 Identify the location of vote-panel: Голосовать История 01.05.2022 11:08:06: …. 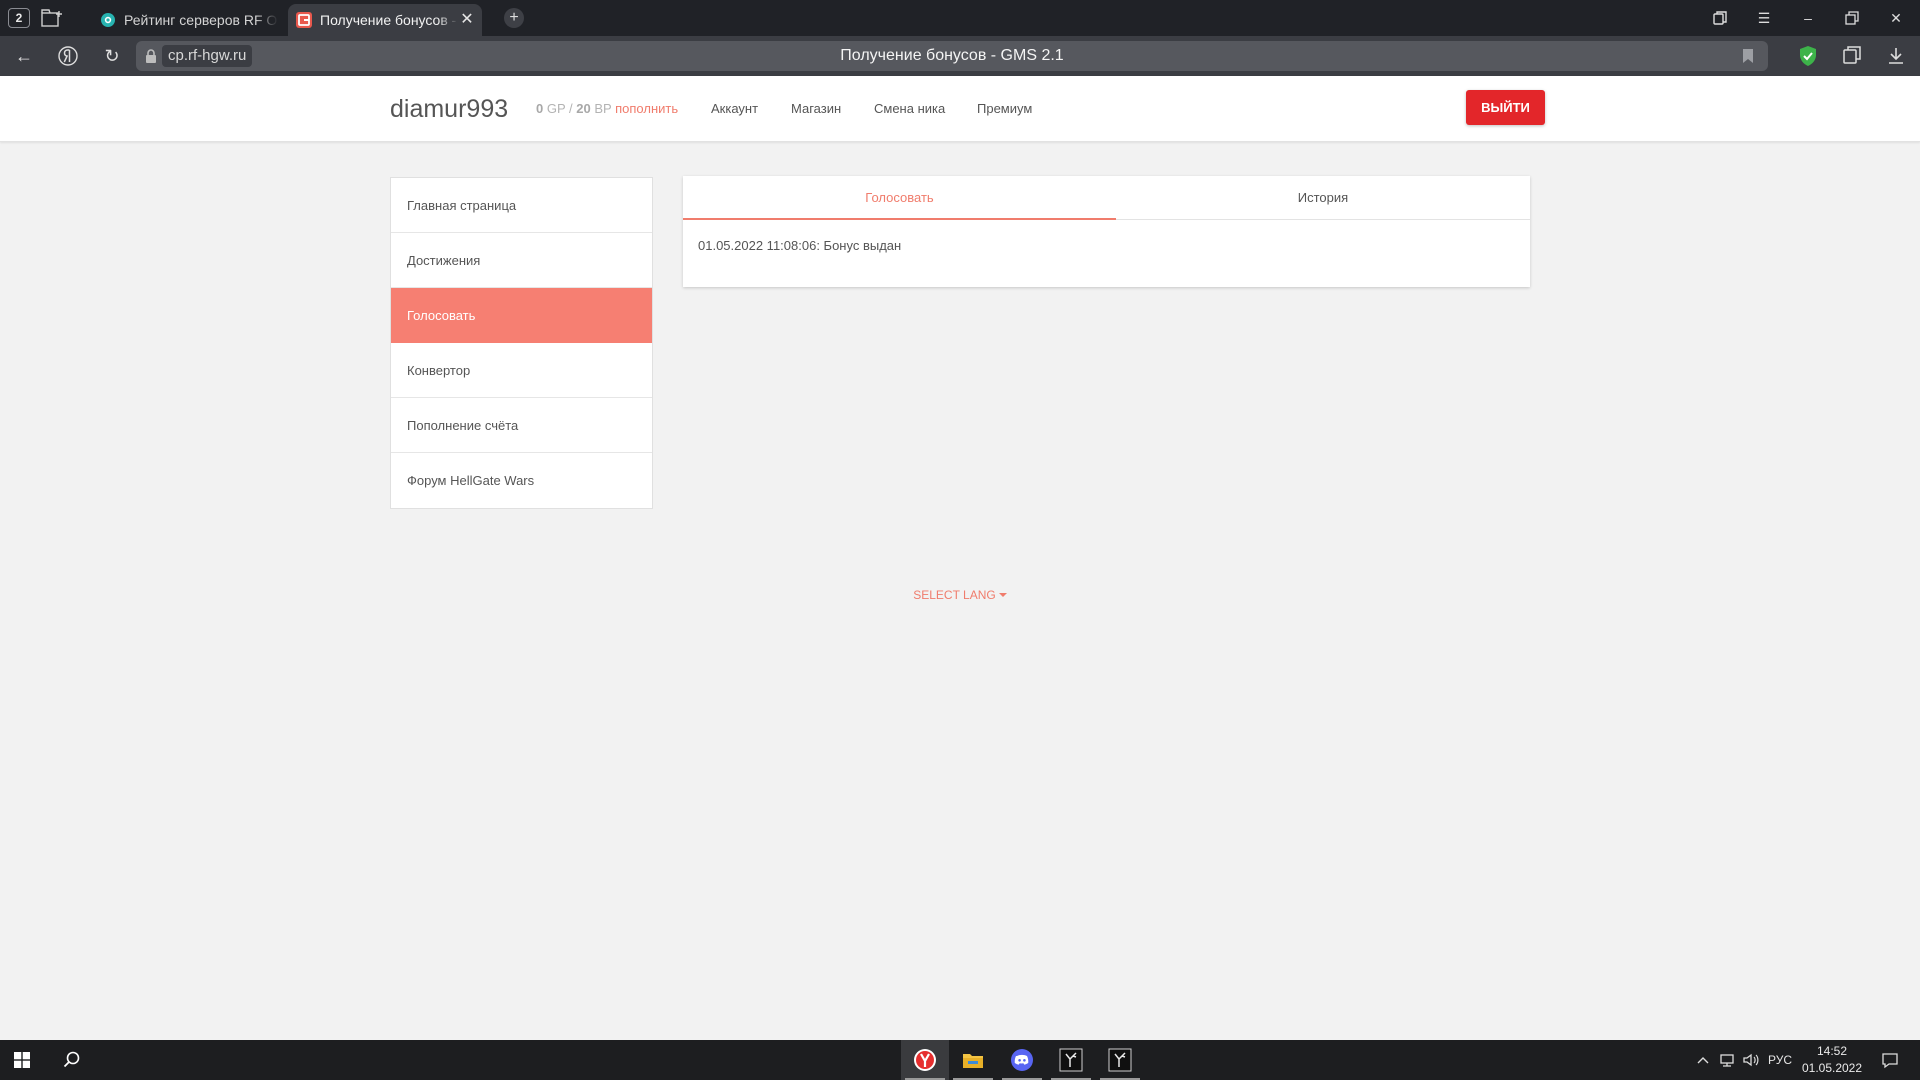
(1106, 231).